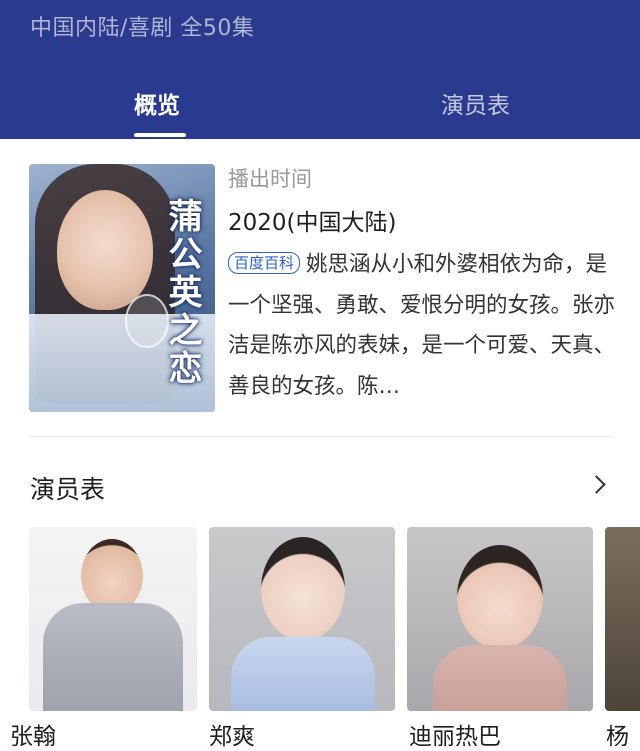 This screenshot has height=751, width=640. I want to click on poster-face, so click(105, 250).